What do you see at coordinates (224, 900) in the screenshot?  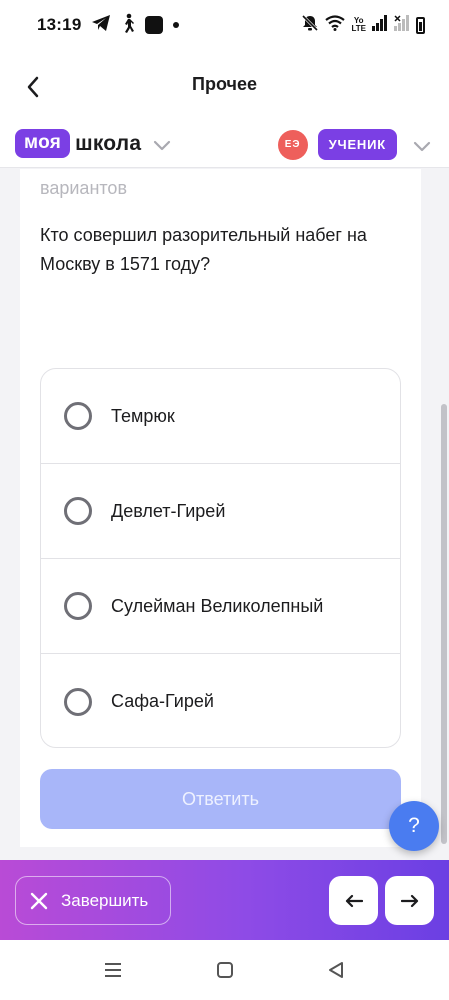 I see `bottom-action-bar: Завершить` at bounding box center [224, 900].